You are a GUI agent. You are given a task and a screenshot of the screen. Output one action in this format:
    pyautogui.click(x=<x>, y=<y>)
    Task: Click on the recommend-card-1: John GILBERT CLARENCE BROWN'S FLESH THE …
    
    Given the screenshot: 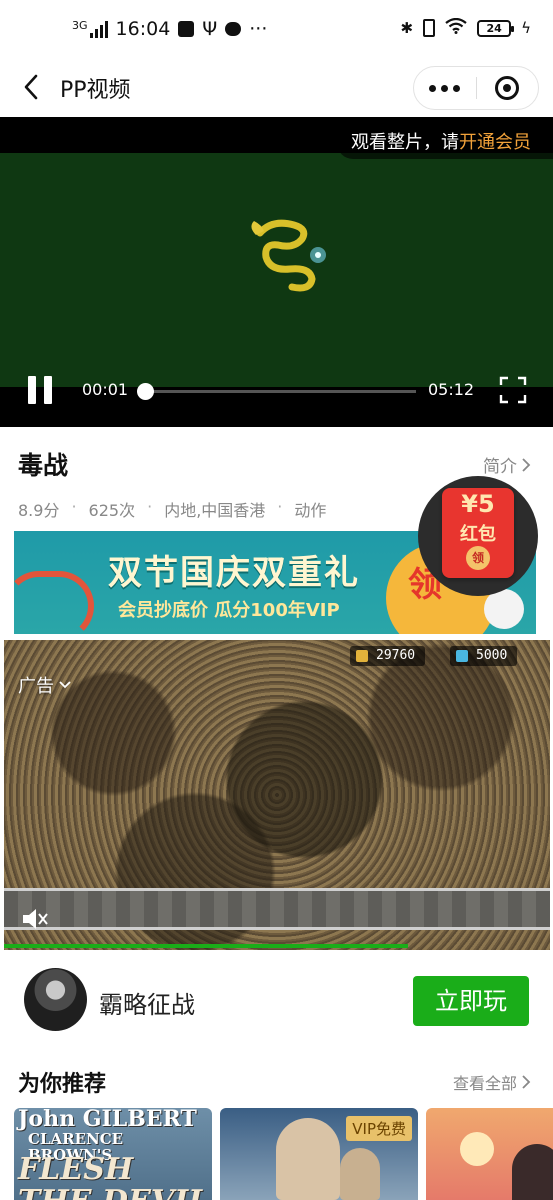 What is the action you would take?
    pyautogui.click(x=113, y=1154)
    